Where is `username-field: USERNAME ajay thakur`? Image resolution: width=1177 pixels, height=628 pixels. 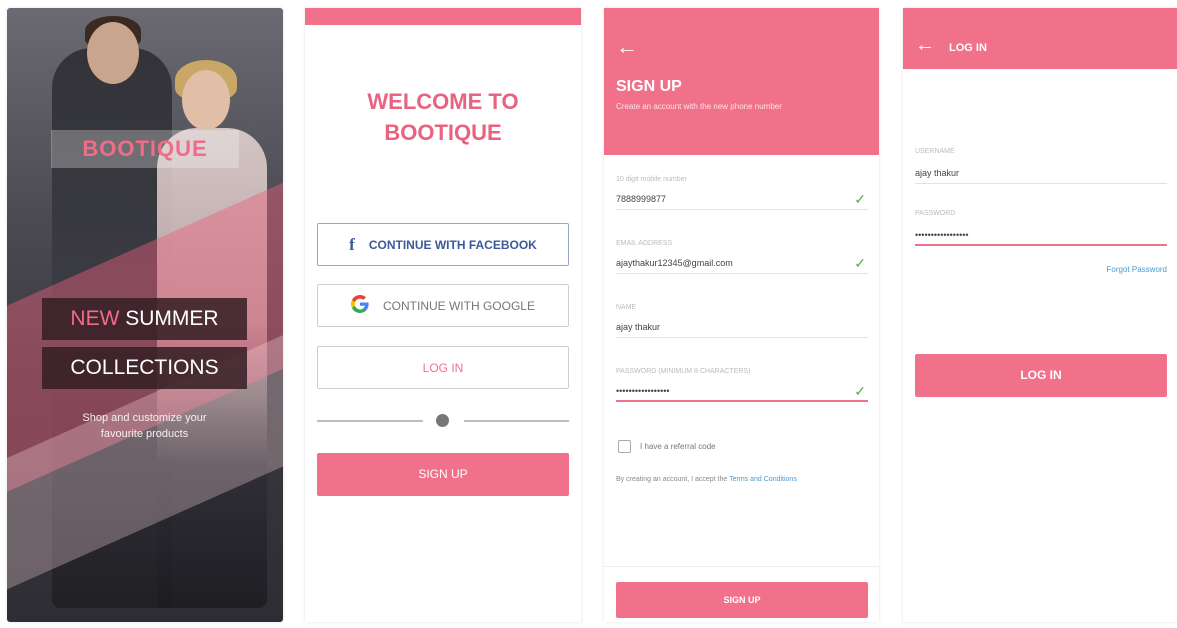 username-field: USERNAME ajay thakur is located at coordinates (1041, 166).